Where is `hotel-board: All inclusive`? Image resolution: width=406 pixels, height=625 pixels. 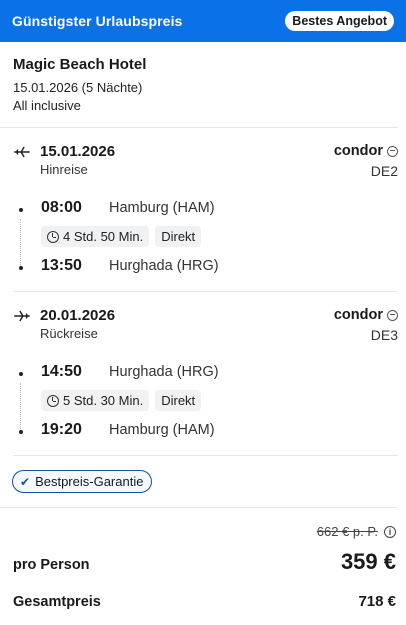
hotel-board: All inclusive is located at coordinates (47, 105).